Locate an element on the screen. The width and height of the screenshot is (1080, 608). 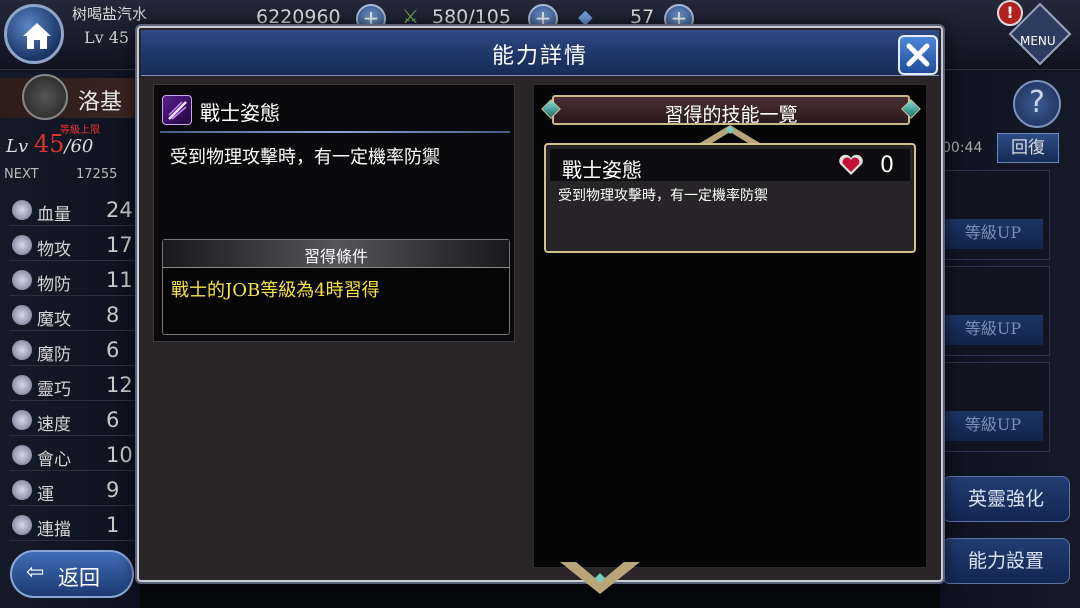
stat-value: 17 is located at coordinates (119, 245).